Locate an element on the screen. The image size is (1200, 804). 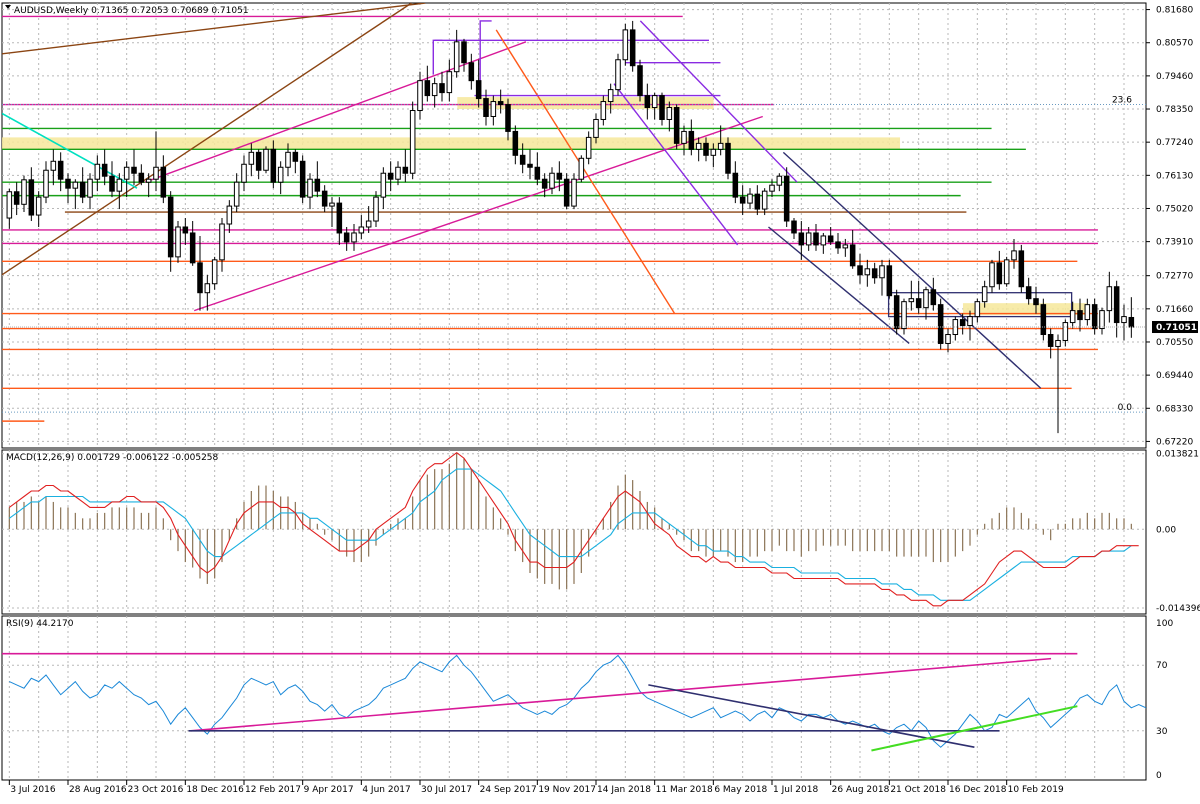
x-tick-label: 1 Jul 2018 is located at coordinates (795, 790).